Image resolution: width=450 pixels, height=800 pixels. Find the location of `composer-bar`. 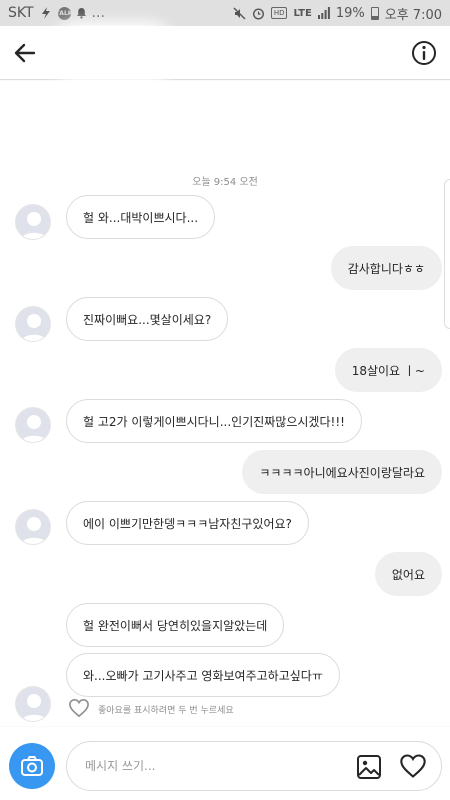

composer-bar is located at coordinates (225, 763).